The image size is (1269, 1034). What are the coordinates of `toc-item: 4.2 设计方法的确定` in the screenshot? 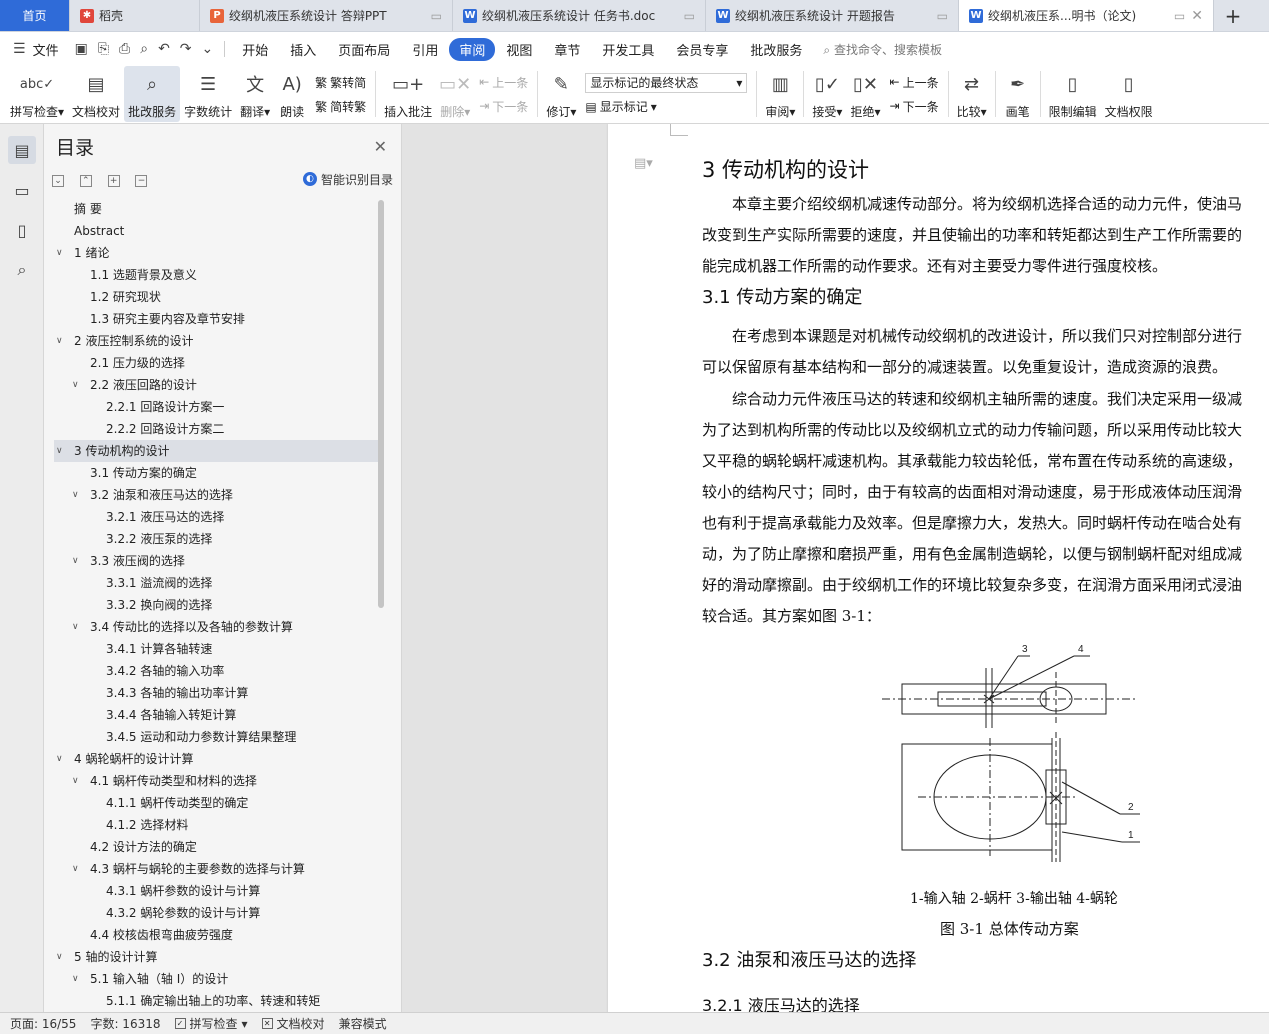 It's located at (219, 847).